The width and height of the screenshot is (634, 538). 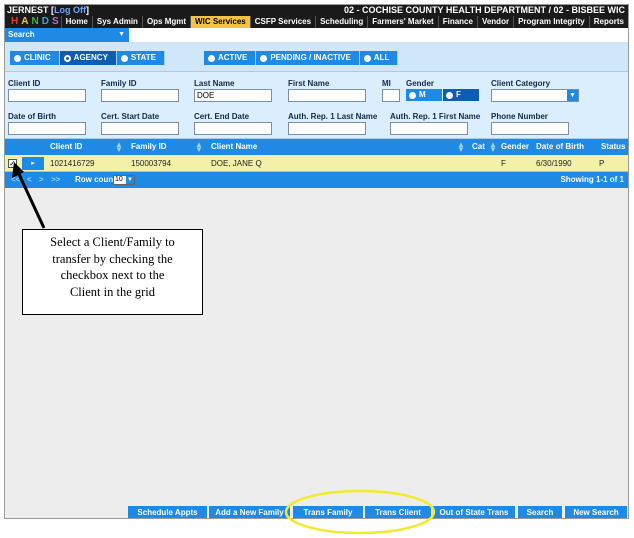 I want to click on nav-reports: Reports, so click(x=608, y=22).